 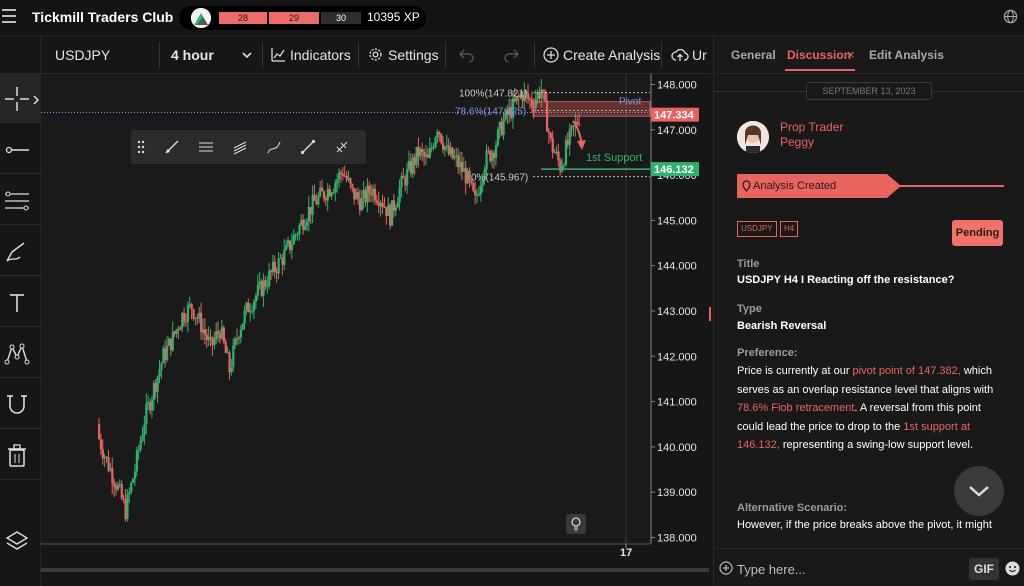 I want to click on redo-icon, so click(x=511, y=57).